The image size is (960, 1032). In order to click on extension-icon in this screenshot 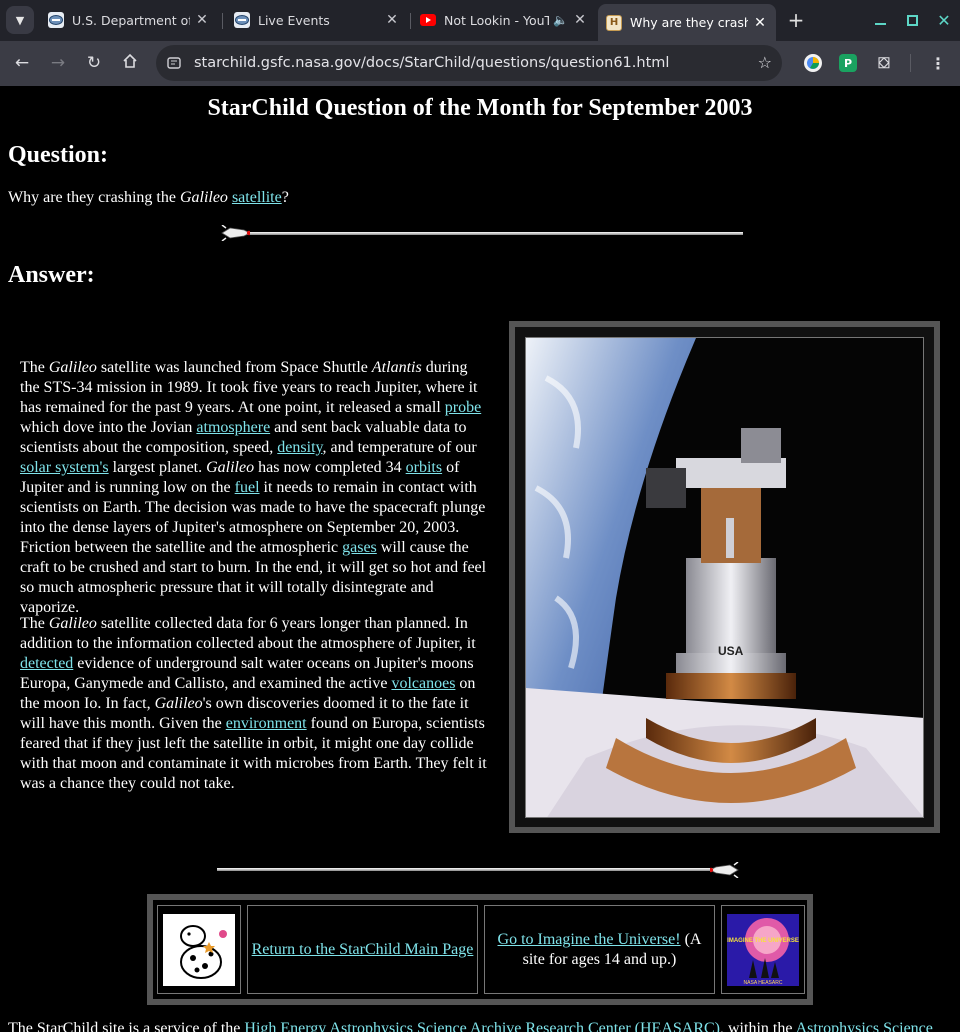, I will do `click(813, 63)`.